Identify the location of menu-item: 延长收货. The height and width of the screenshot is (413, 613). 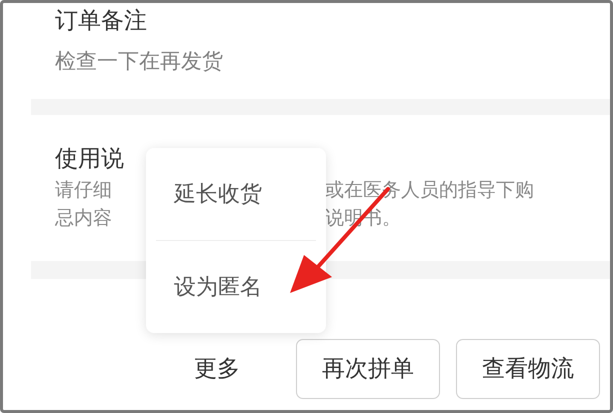
(236, 194).